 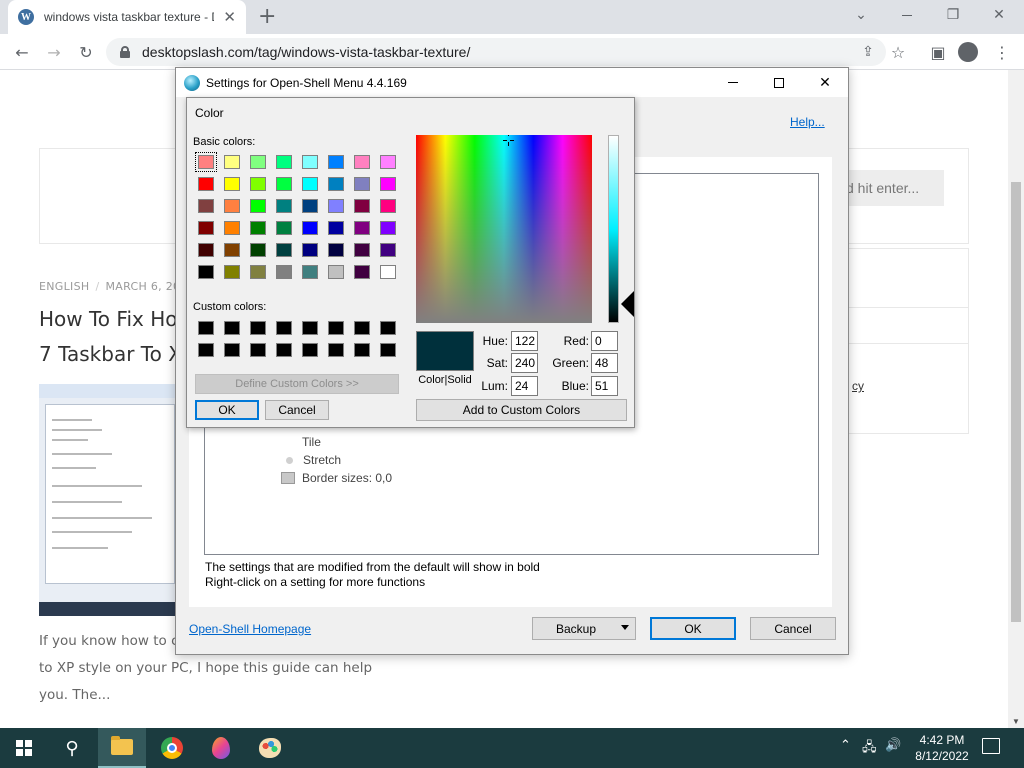 I want to click on volume-icon: 🔊, so click(x=893, y=745).